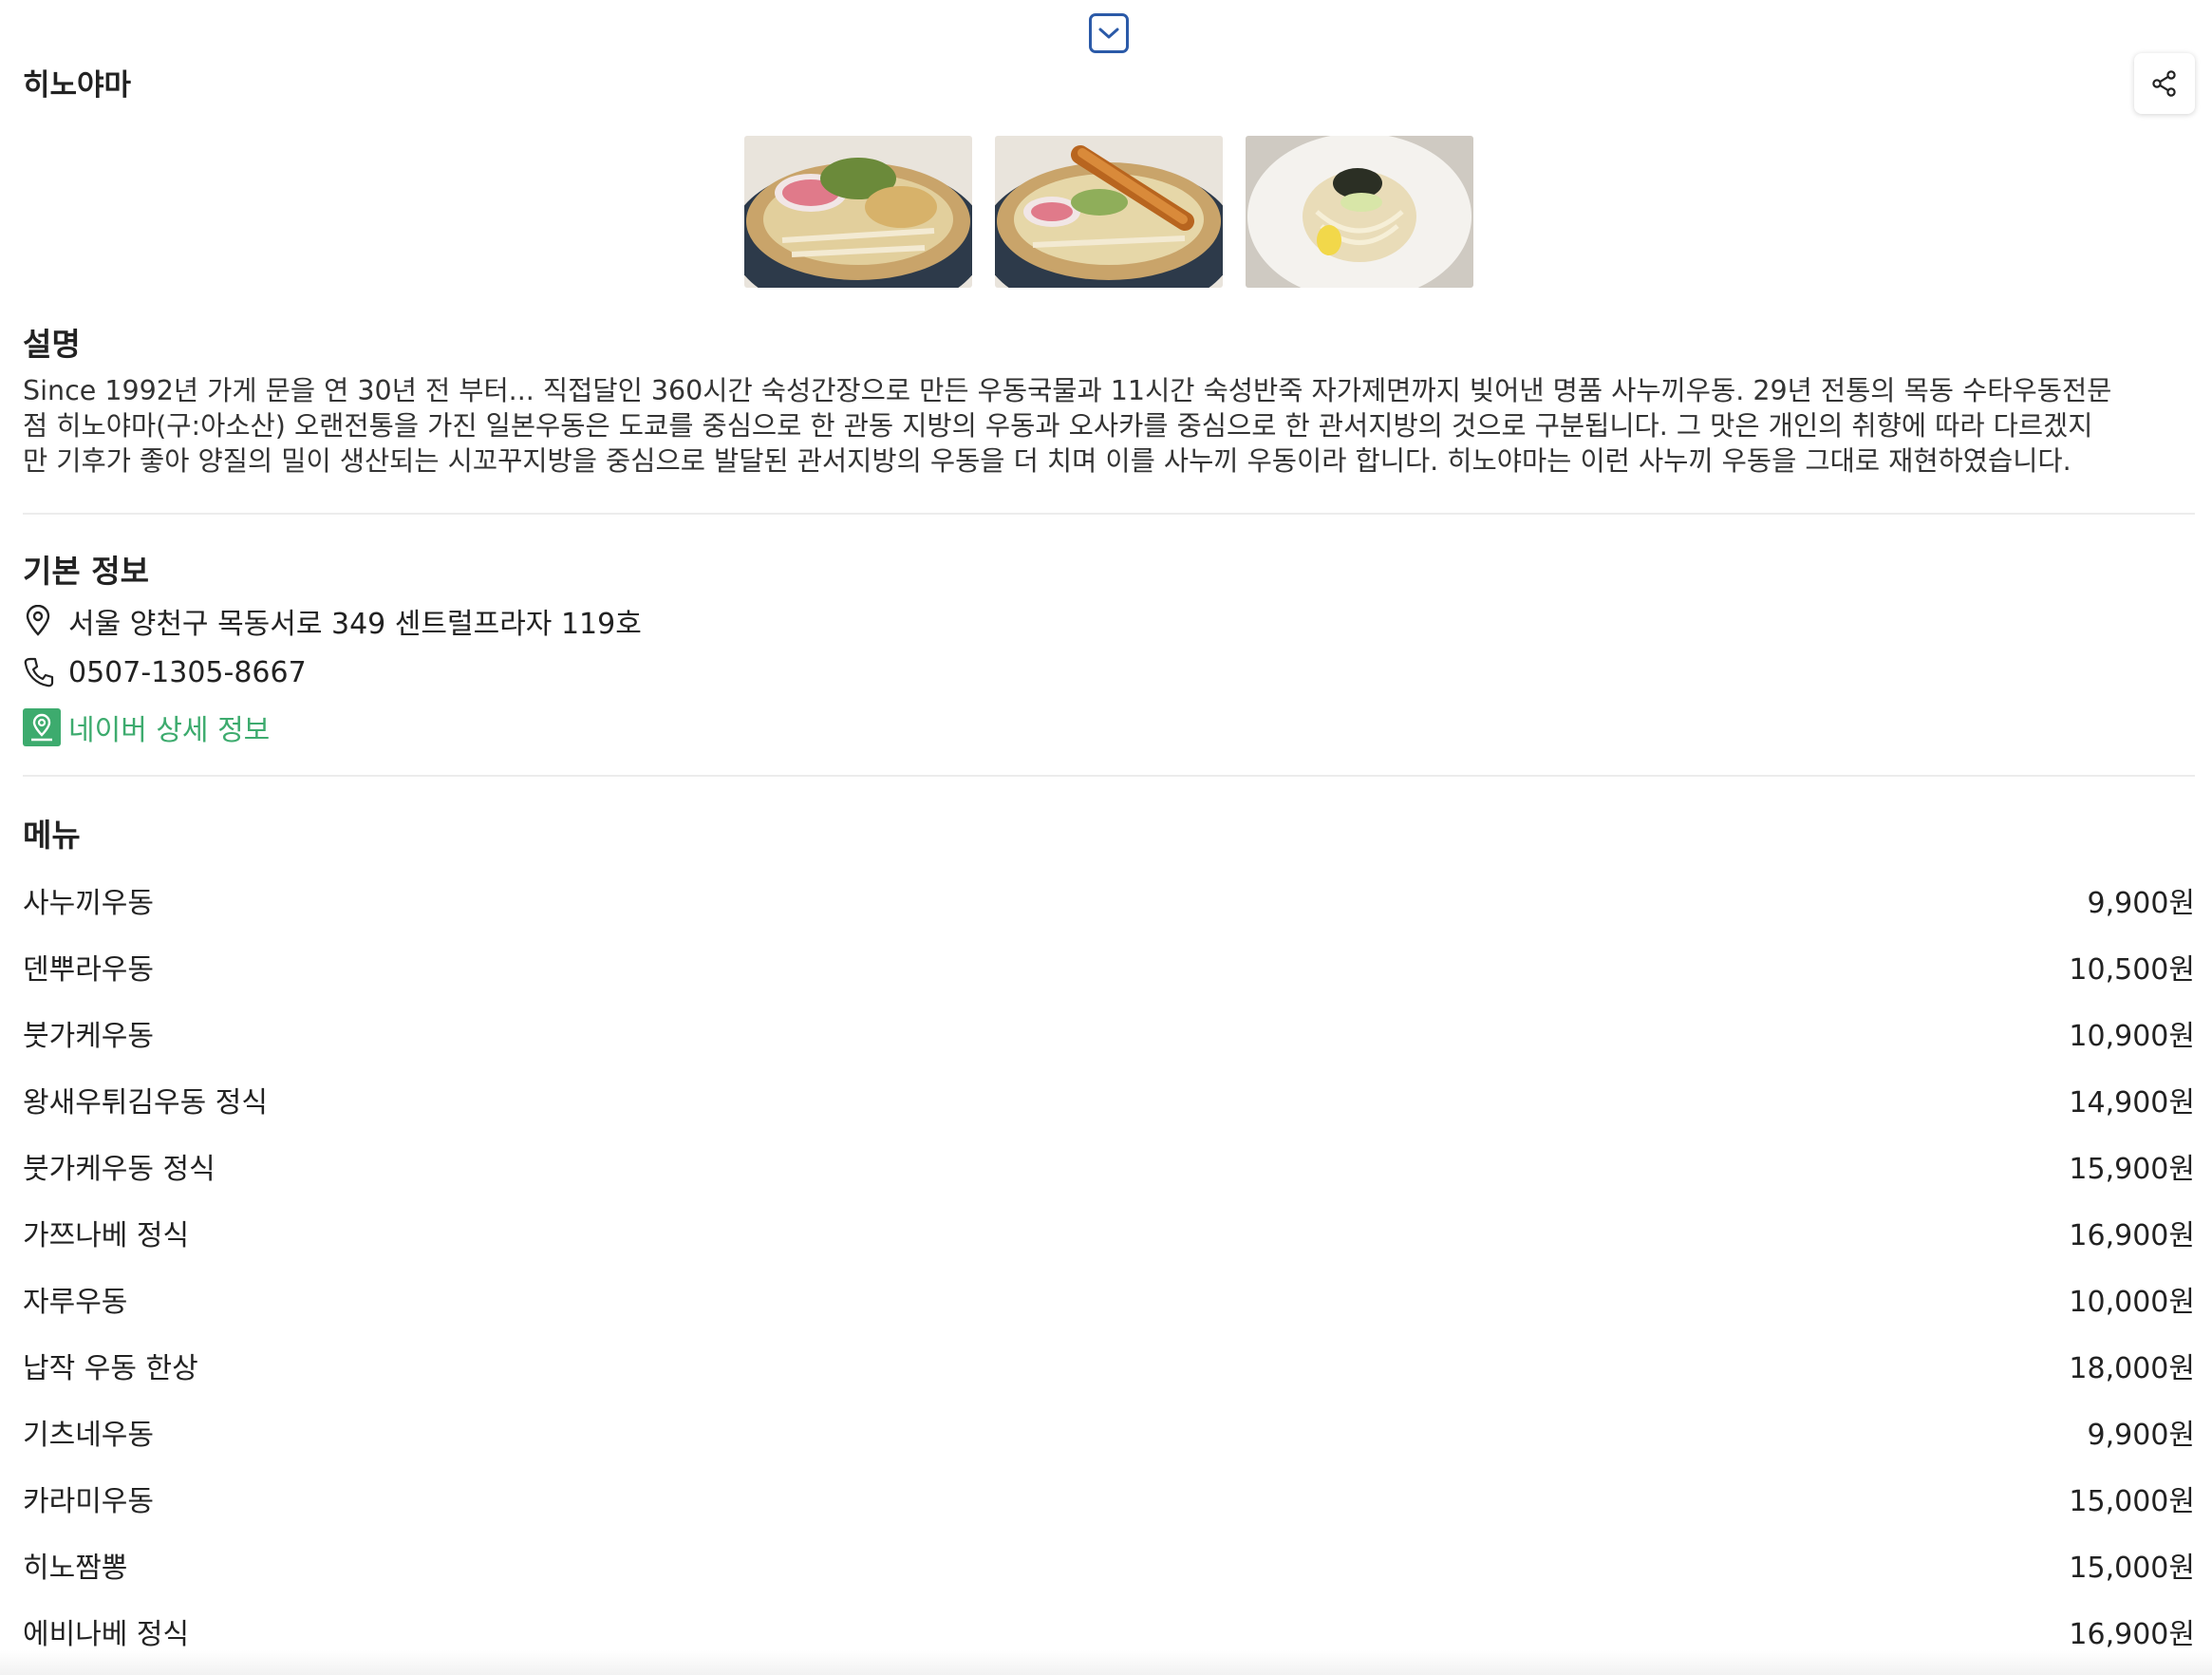 The height and width of the screenshot is (1675, 2212). What do you see at coordinates (2132, 1169) in the screenshot?
I see `menu-item-price: 15,900원` at bounding box center [2132, 1169].